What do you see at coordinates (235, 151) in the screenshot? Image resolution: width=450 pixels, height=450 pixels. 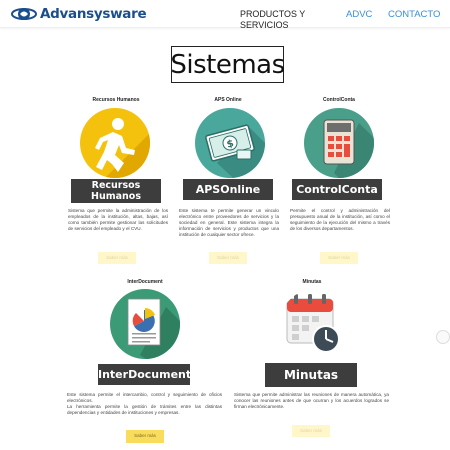 I see `money-bill-icon: $` at bounding box center [235, 151].